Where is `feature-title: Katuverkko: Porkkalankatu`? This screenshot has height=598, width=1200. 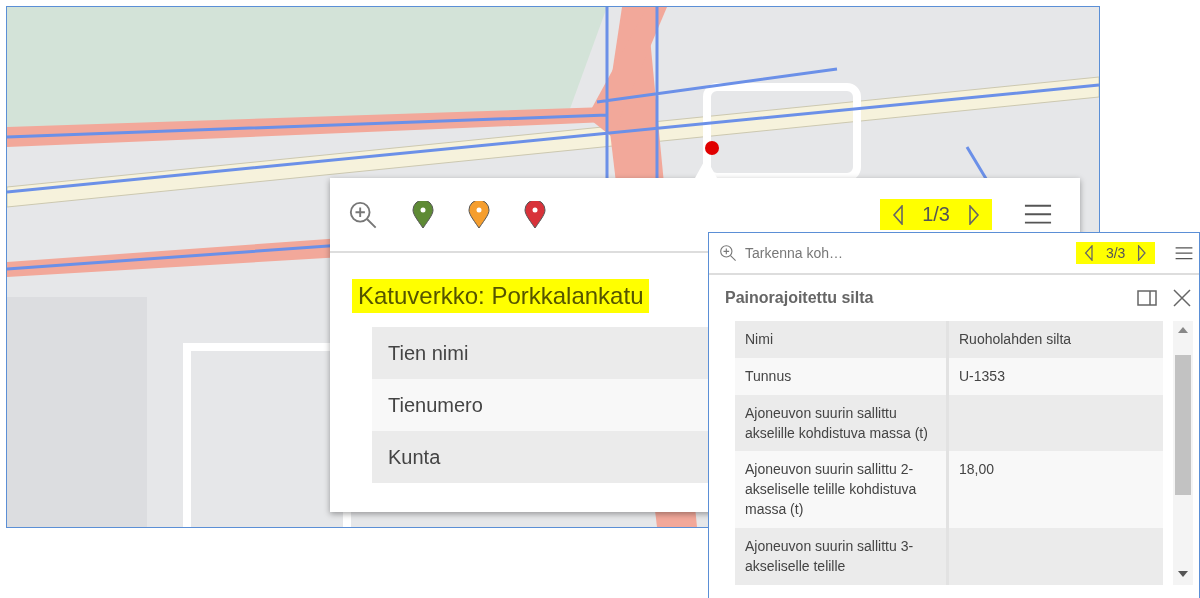 feature-title: Katuverkko: Porkkalankatu is located at coordinates (501, 296).